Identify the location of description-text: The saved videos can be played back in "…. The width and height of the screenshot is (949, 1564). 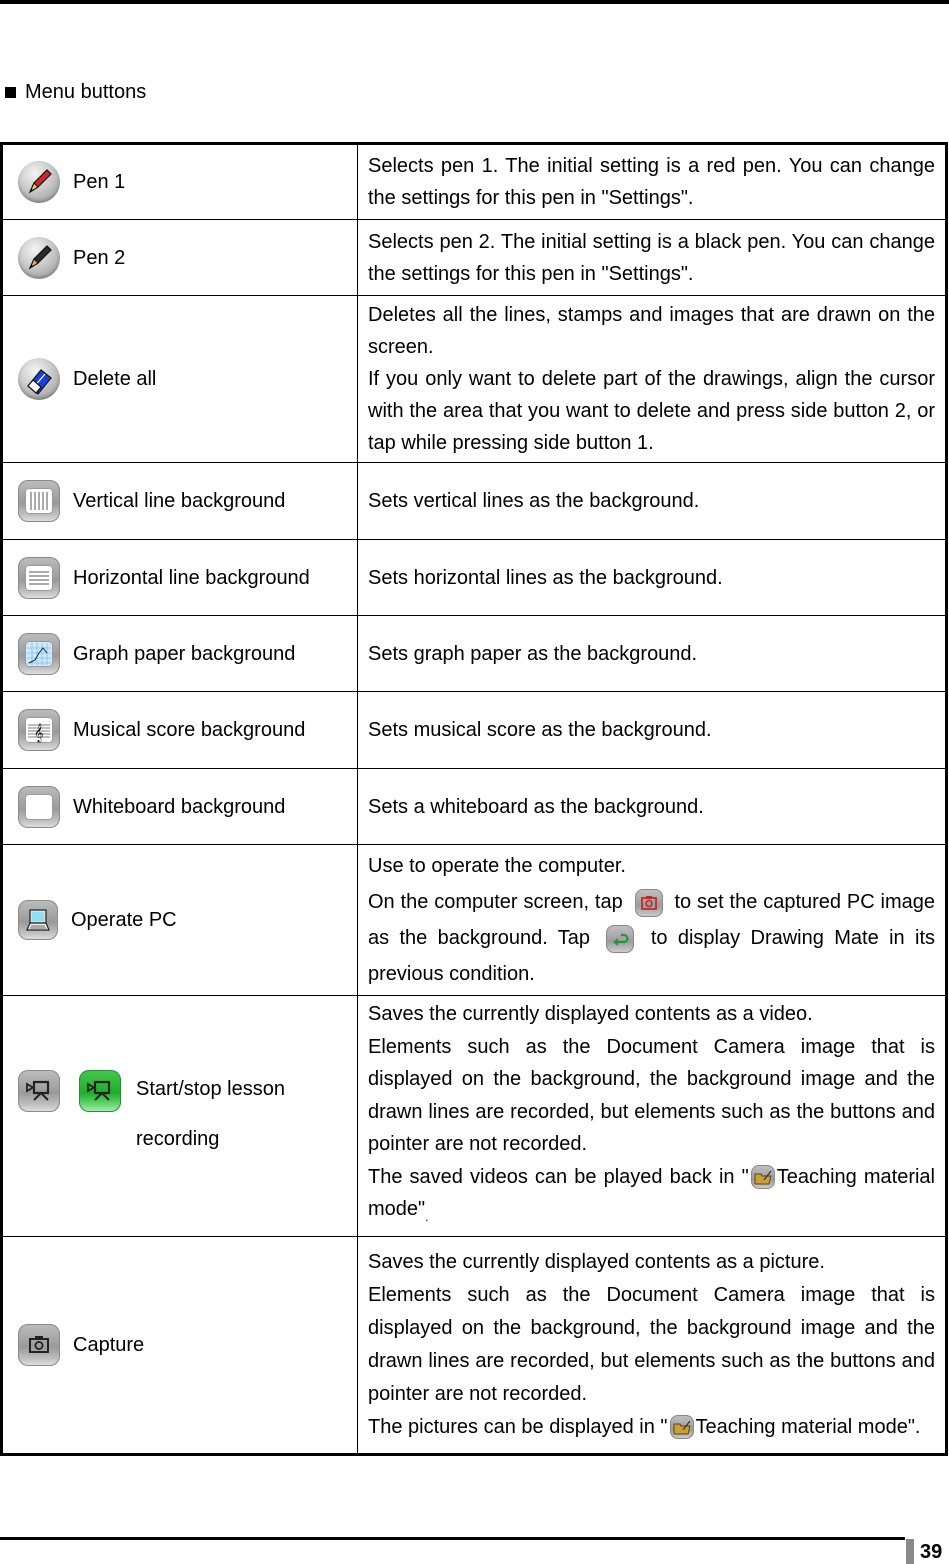
(651, 1197).